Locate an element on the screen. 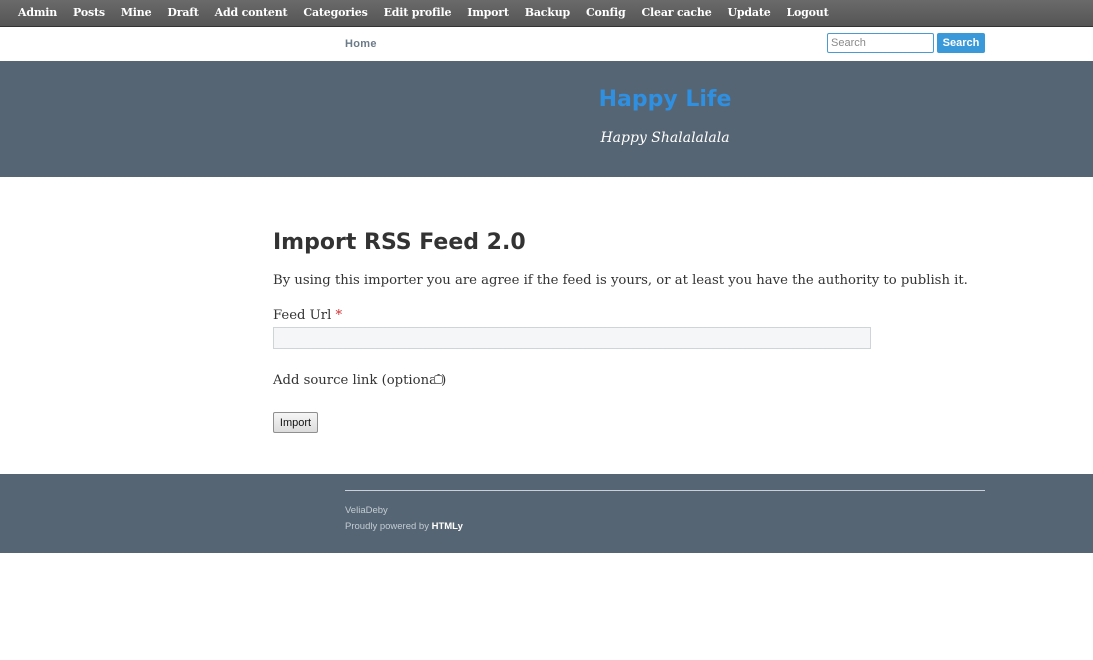  required-marker: * is located at coordinates (339, 315).